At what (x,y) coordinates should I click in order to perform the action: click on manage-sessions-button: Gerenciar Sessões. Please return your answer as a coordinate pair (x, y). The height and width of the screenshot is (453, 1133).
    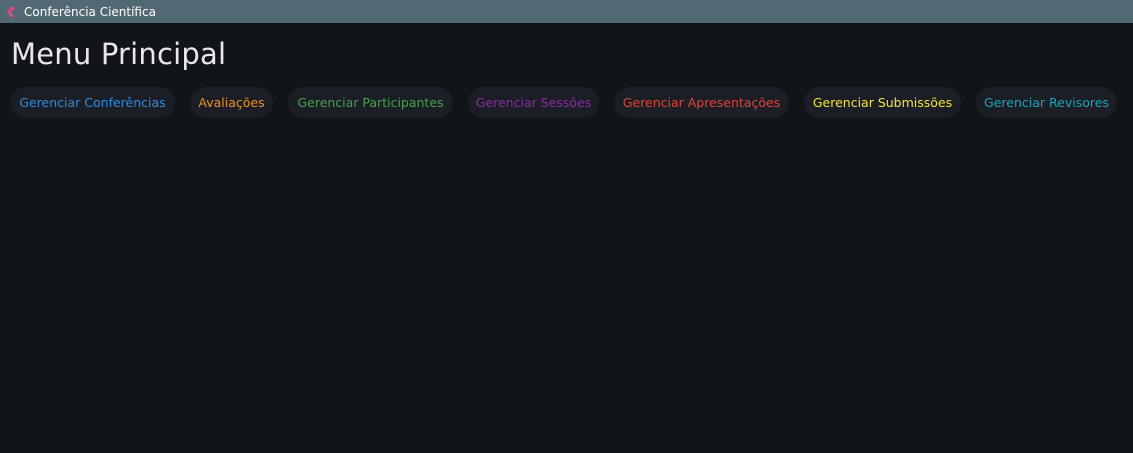
    Looking at the image, I should click on (533, 102).